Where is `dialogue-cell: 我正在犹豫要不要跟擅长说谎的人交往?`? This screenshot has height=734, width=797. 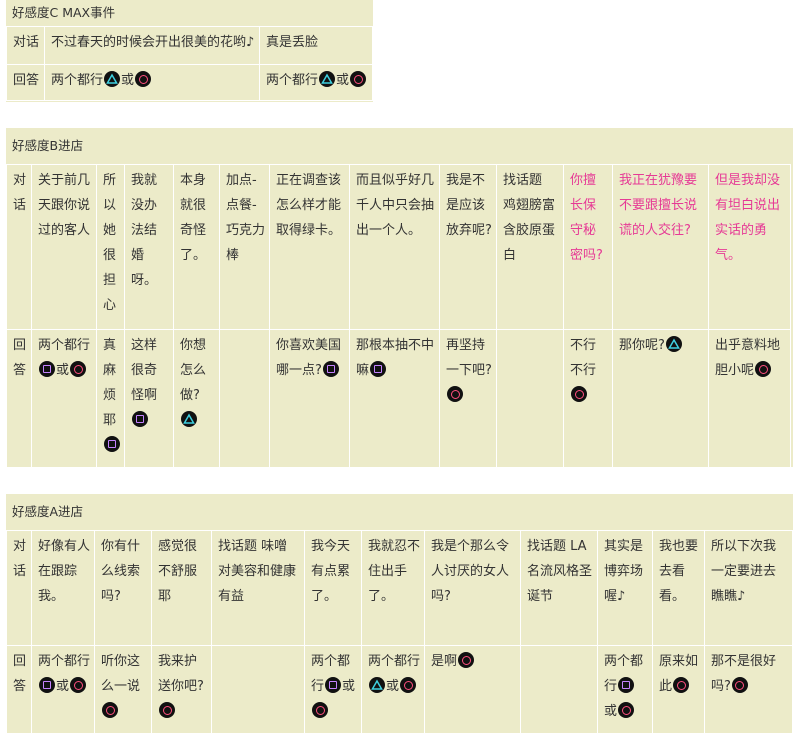
dialogue-cell: 我正在犹豫要不要跟擅长说谎的人交往? is located at coordinates (660, 247).